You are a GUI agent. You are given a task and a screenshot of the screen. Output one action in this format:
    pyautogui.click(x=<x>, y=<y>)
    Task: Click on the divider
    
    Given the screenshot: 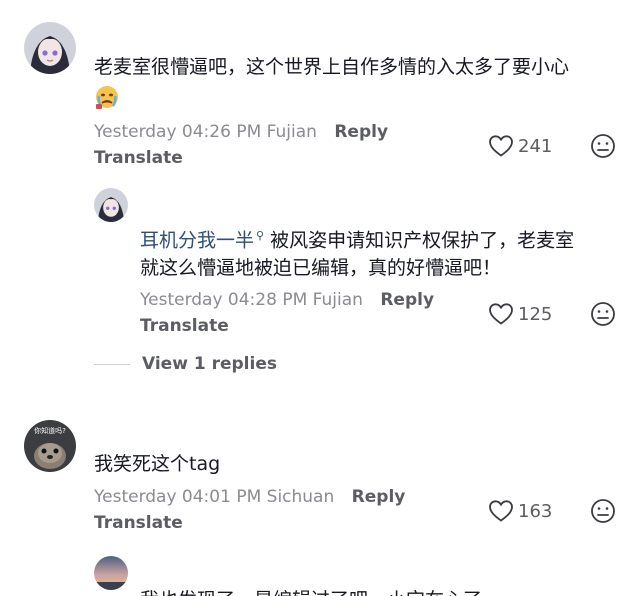 What is the action you would take?
    pyautogui.click(x=112, y=364)
    